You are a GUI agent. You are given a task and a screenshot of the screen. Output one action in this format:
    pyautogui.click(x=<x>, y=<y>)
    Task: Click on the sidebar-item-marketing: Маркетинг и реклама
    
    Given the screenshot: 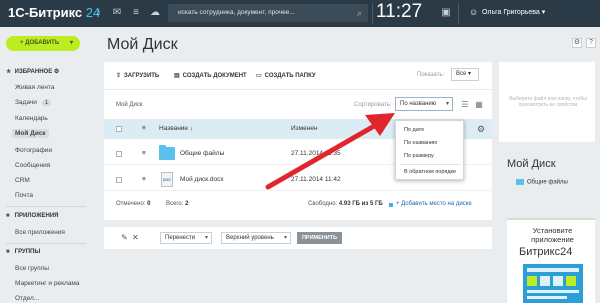 What is the action you would take?
    pyautogui.click(x=47, y=283)
    